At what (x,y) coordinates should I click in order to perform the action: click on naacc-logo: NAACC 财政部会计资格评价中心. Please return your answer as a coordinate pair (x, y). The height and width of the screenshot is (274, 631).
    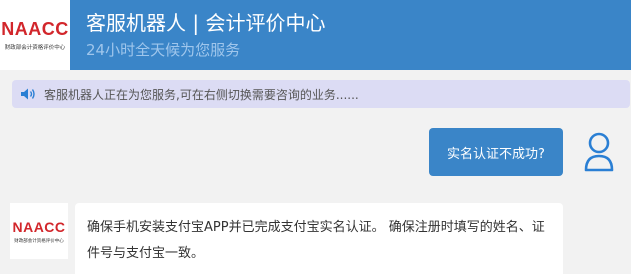
    Looking at the image, I should click on (35, 35).